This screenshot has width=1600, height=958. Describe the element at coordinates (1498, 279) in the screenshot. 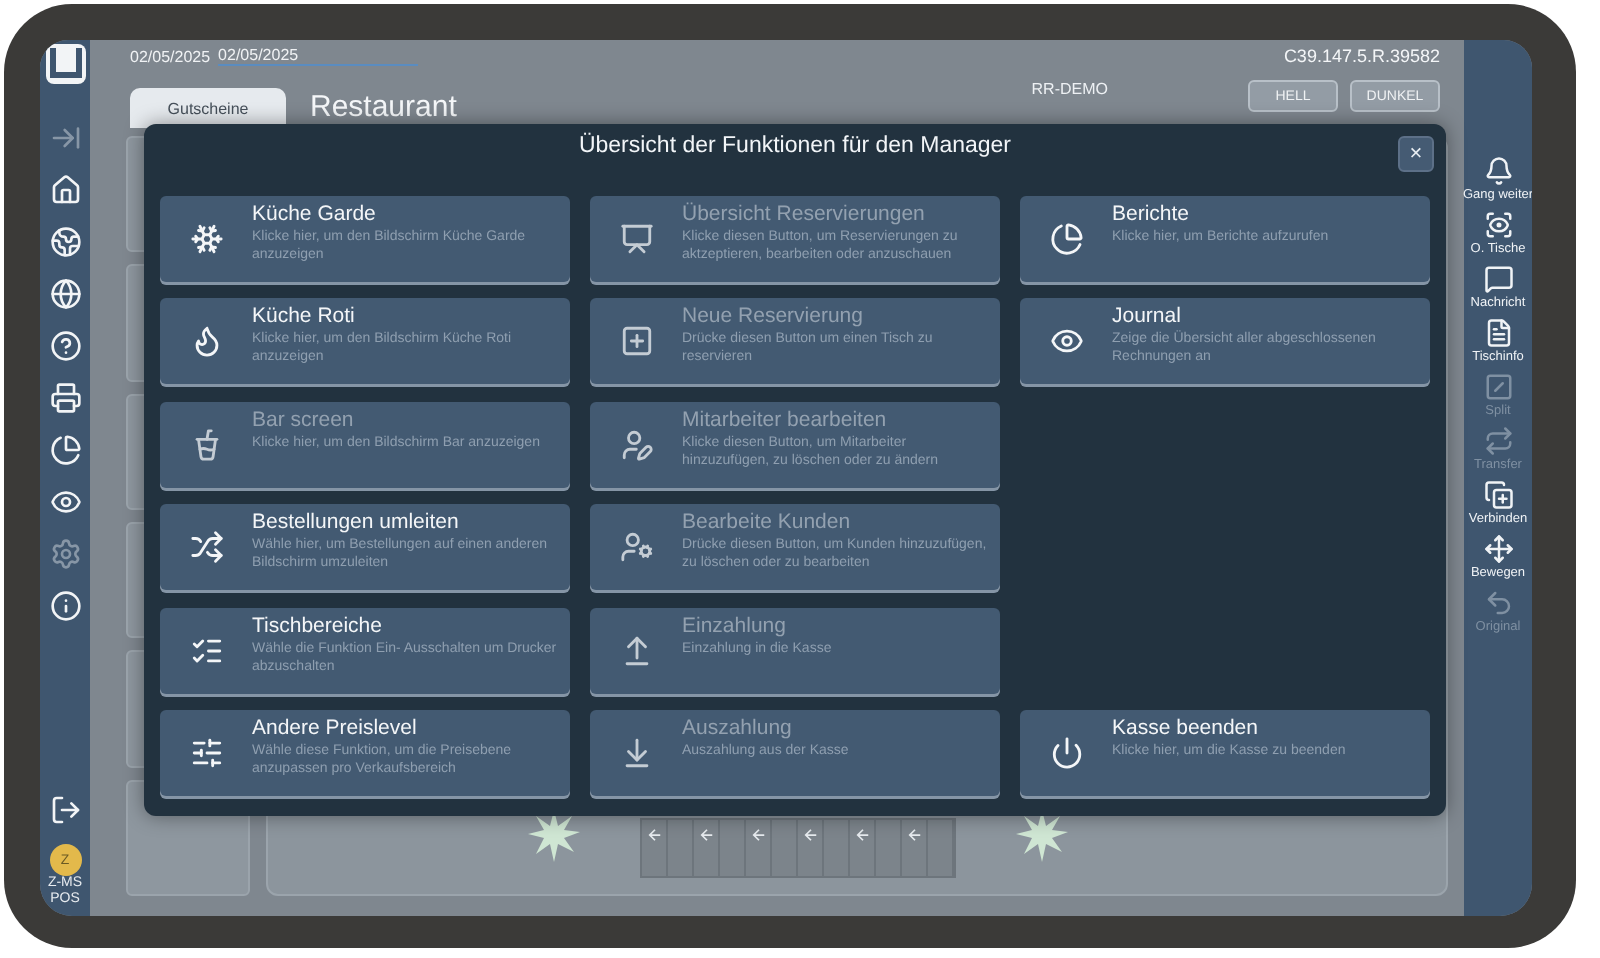

I see `message-icon` at that location.